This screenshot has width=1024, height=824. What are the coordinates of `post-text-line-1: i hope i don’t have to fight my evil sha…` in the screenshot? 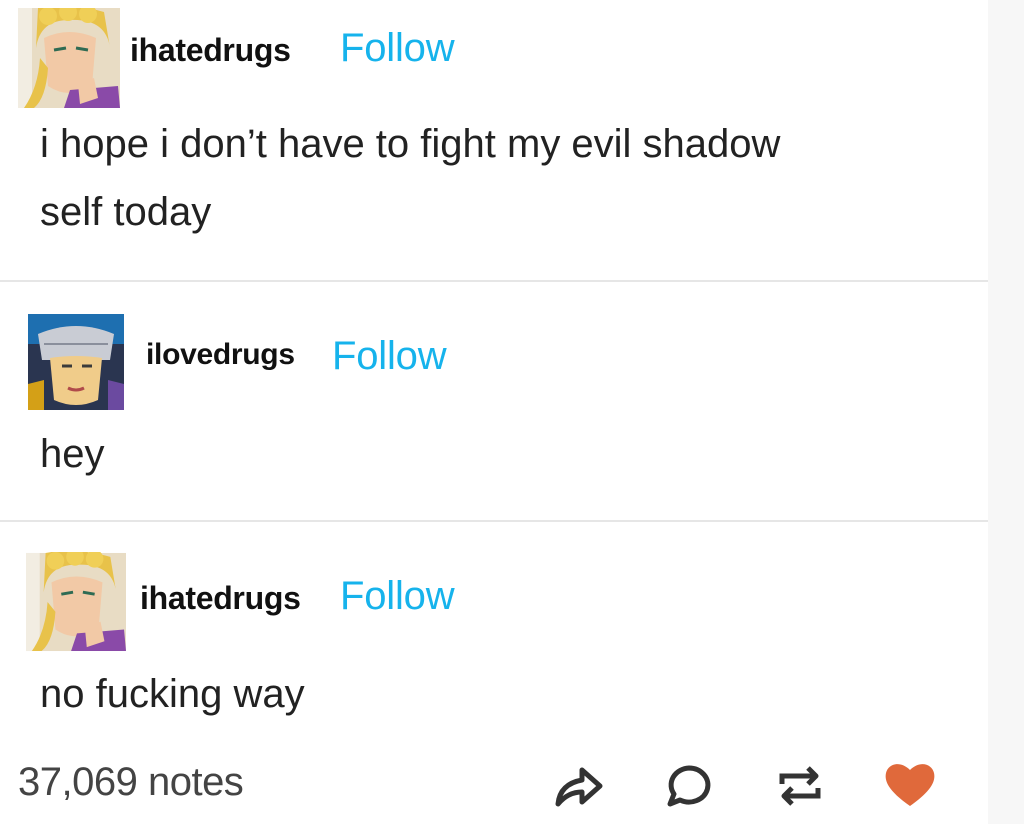 It's located at (410, 144).